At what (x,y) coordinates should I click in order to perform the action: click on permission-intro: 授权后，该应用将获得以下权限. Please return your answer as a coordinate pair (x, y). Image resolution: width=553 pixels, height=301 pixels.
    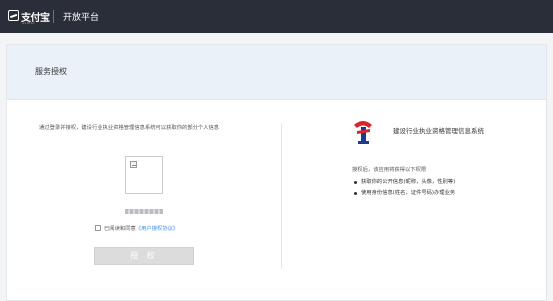
    Looking at the image, I should click on (389, 170).